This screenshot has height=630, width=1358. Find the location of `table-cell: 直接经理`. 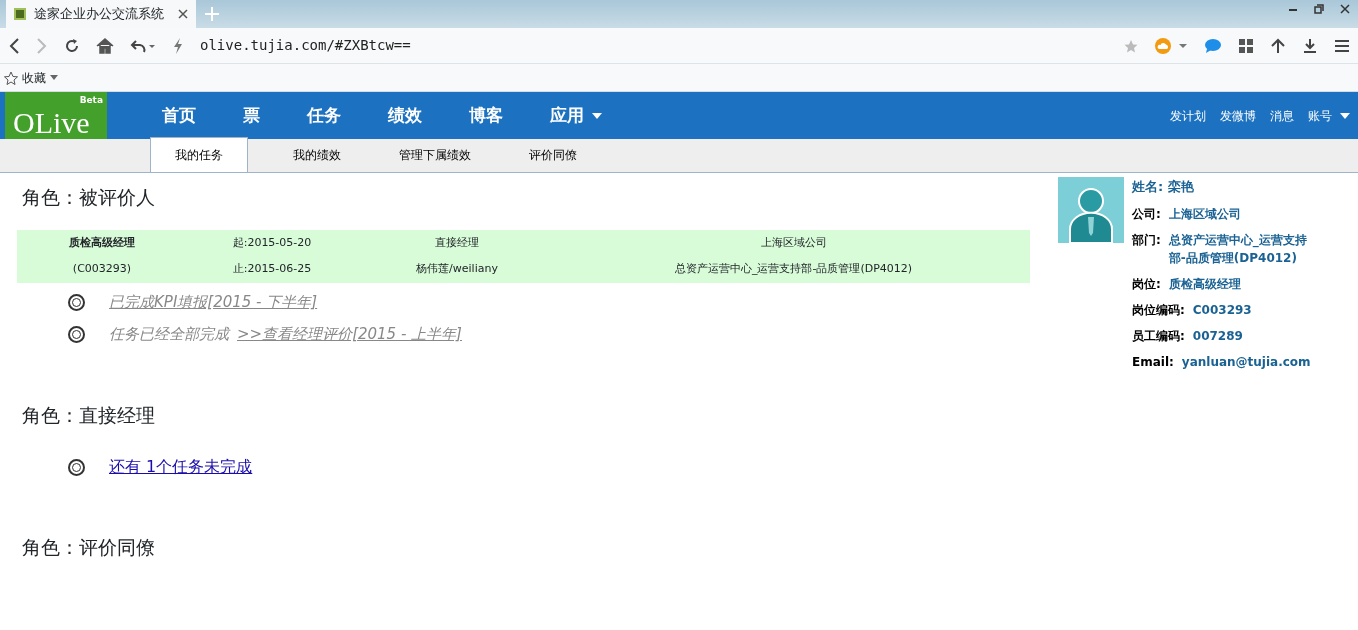

table-cell: 直接经理 is located at coordinates (457, 242).